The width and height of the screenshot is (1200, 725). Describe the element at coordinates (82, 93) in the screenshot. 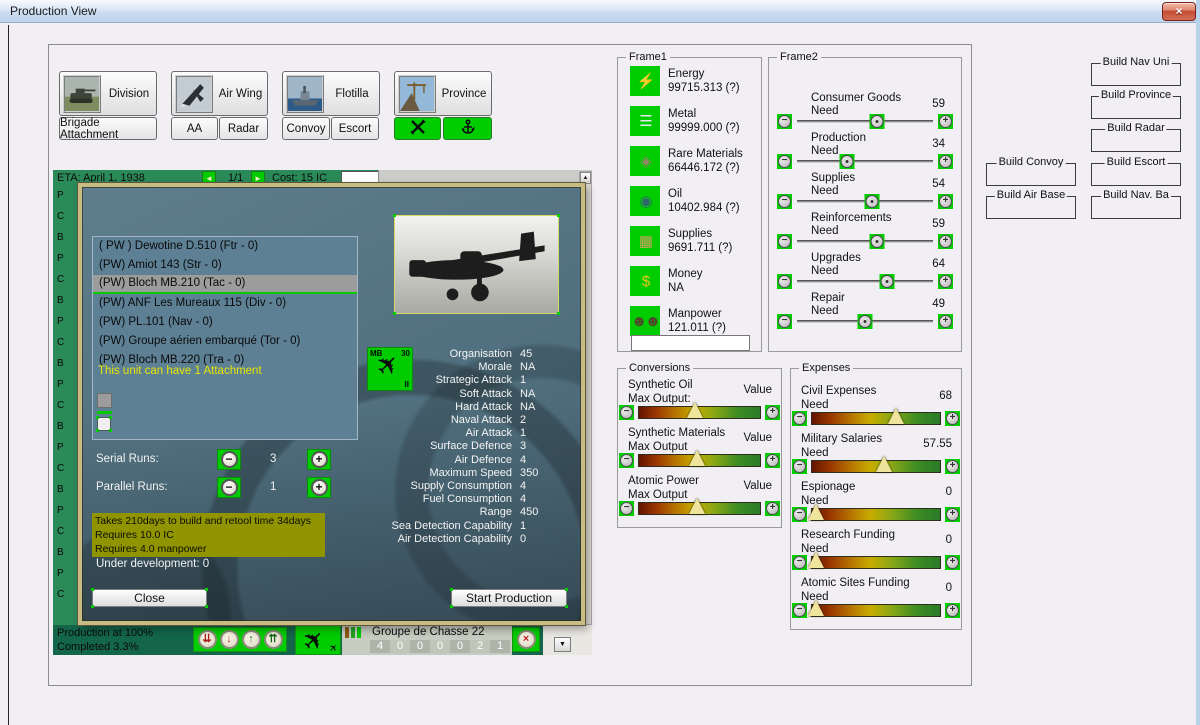

I see `tank-icon` at that location.